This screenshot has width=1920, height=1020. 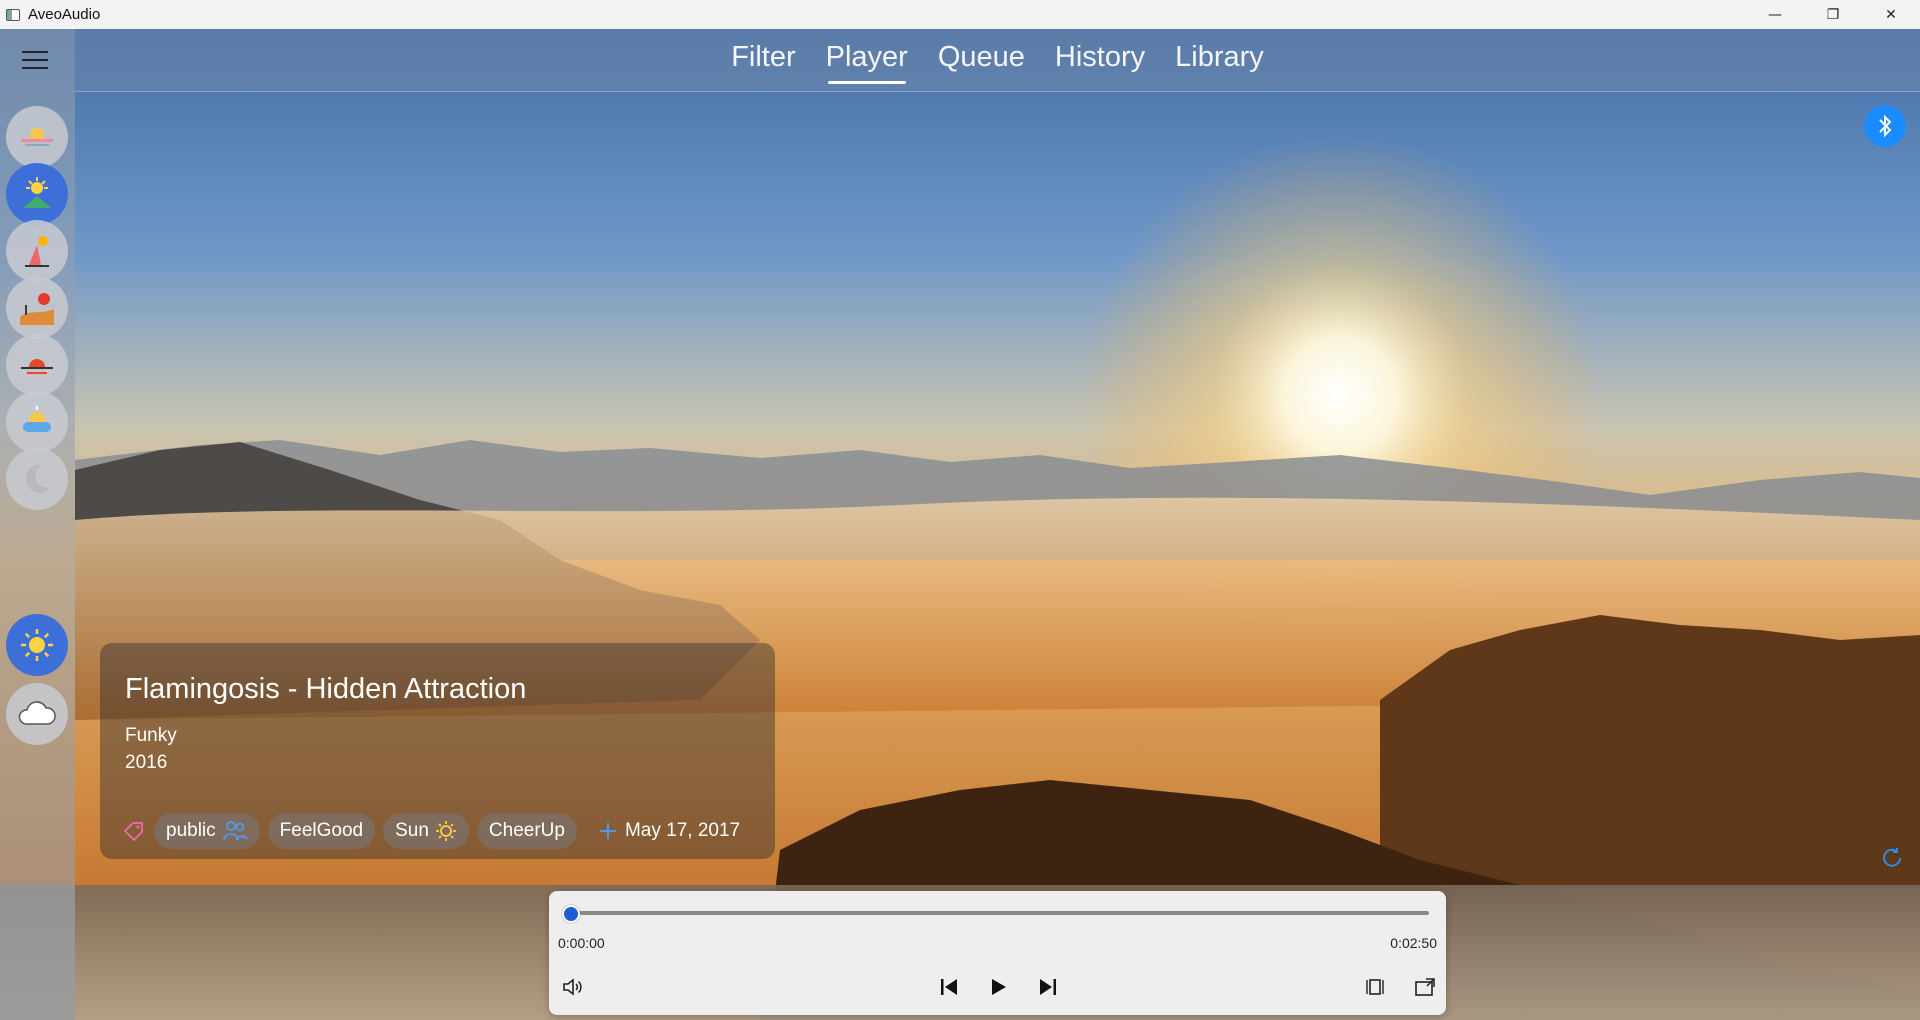 What do you see at coordinates (445, 831) in the screenshot?
I see `sun-icon` at bounding box center [445, 831].